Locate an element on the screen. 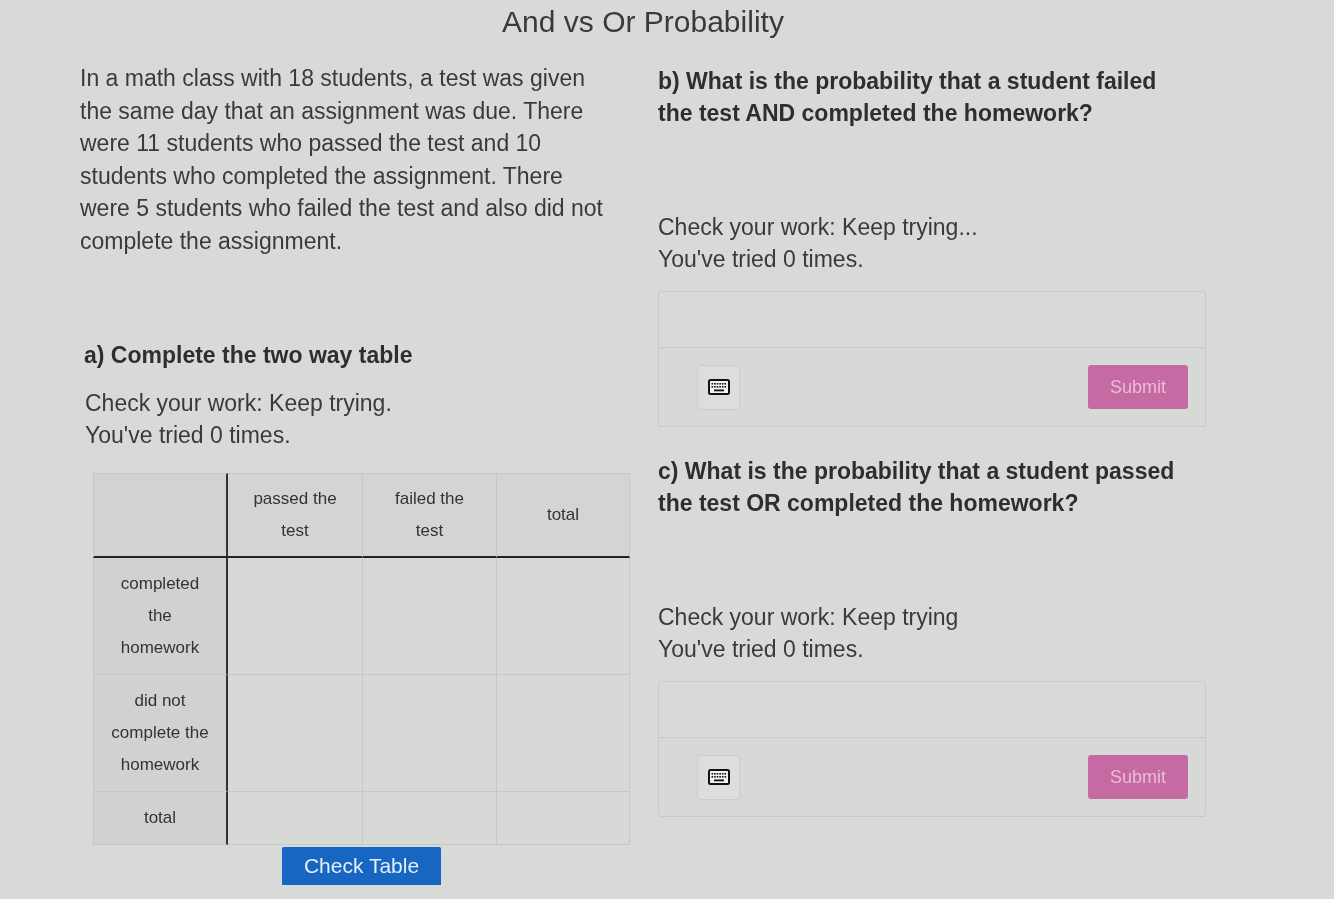 The image size is (1334, 899). part-heading: a) Complete the two way table is located at coordinates (249, 355).